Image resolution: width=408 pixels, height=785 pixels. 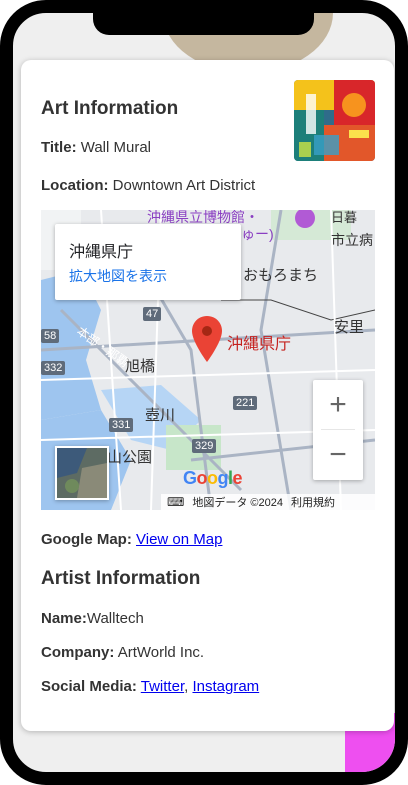 What do you see at coordinates (338, 405) in the screenshot?
I see `zoom-in-button: +` at bounding box center [338, 405].